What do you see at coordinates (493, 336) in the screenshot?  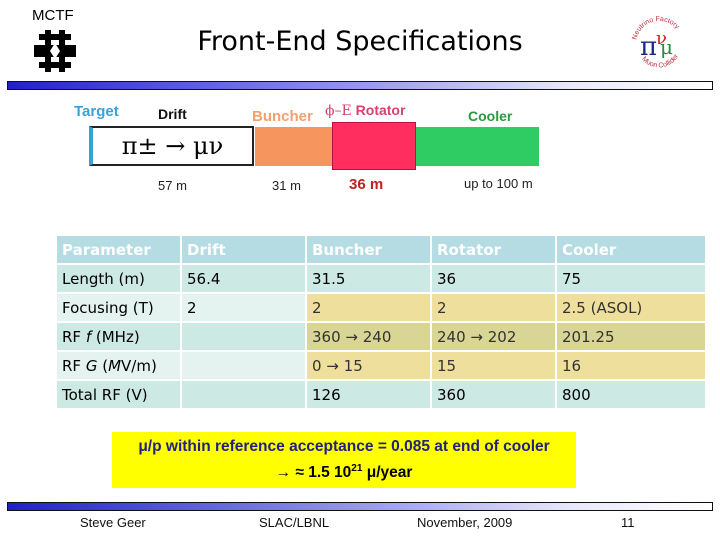 I see `table-cell-highlighted: 240 → 202` at bounding box center [493, 336].